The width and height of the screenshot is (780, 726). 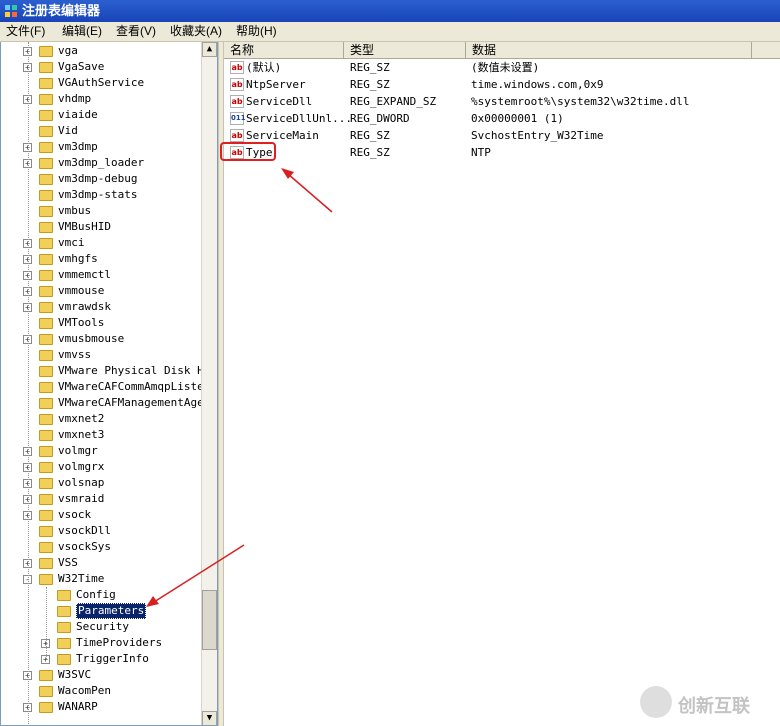 I want to click on tree-item: VMwareCAFManagementAgent, so click(x=109, y=403).